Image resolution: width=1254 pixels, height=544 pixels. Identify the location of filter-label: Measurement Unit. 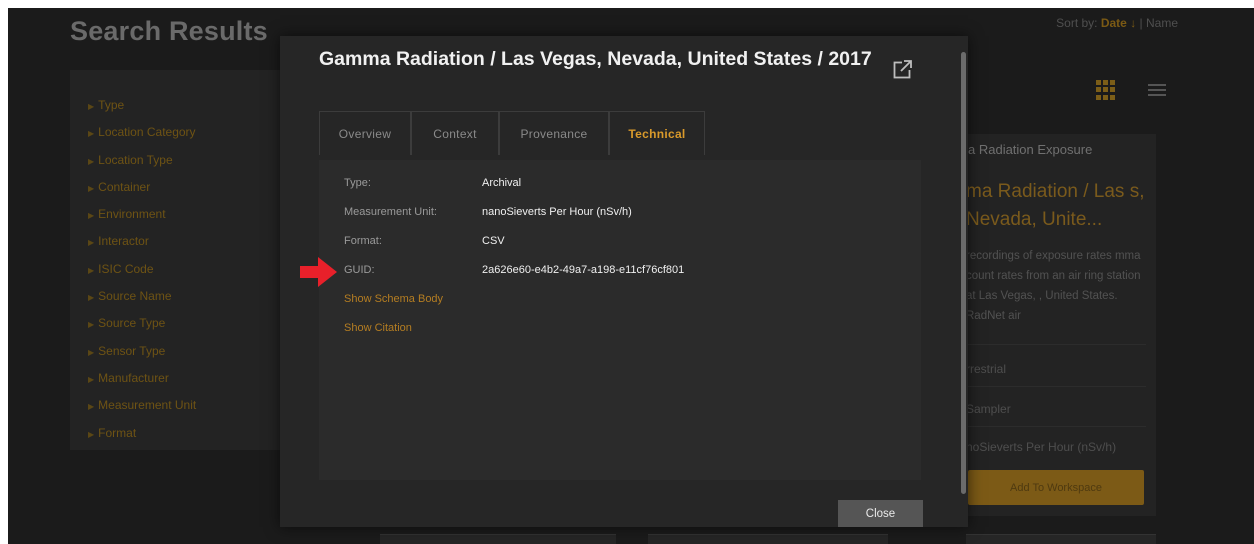
(147, 405).